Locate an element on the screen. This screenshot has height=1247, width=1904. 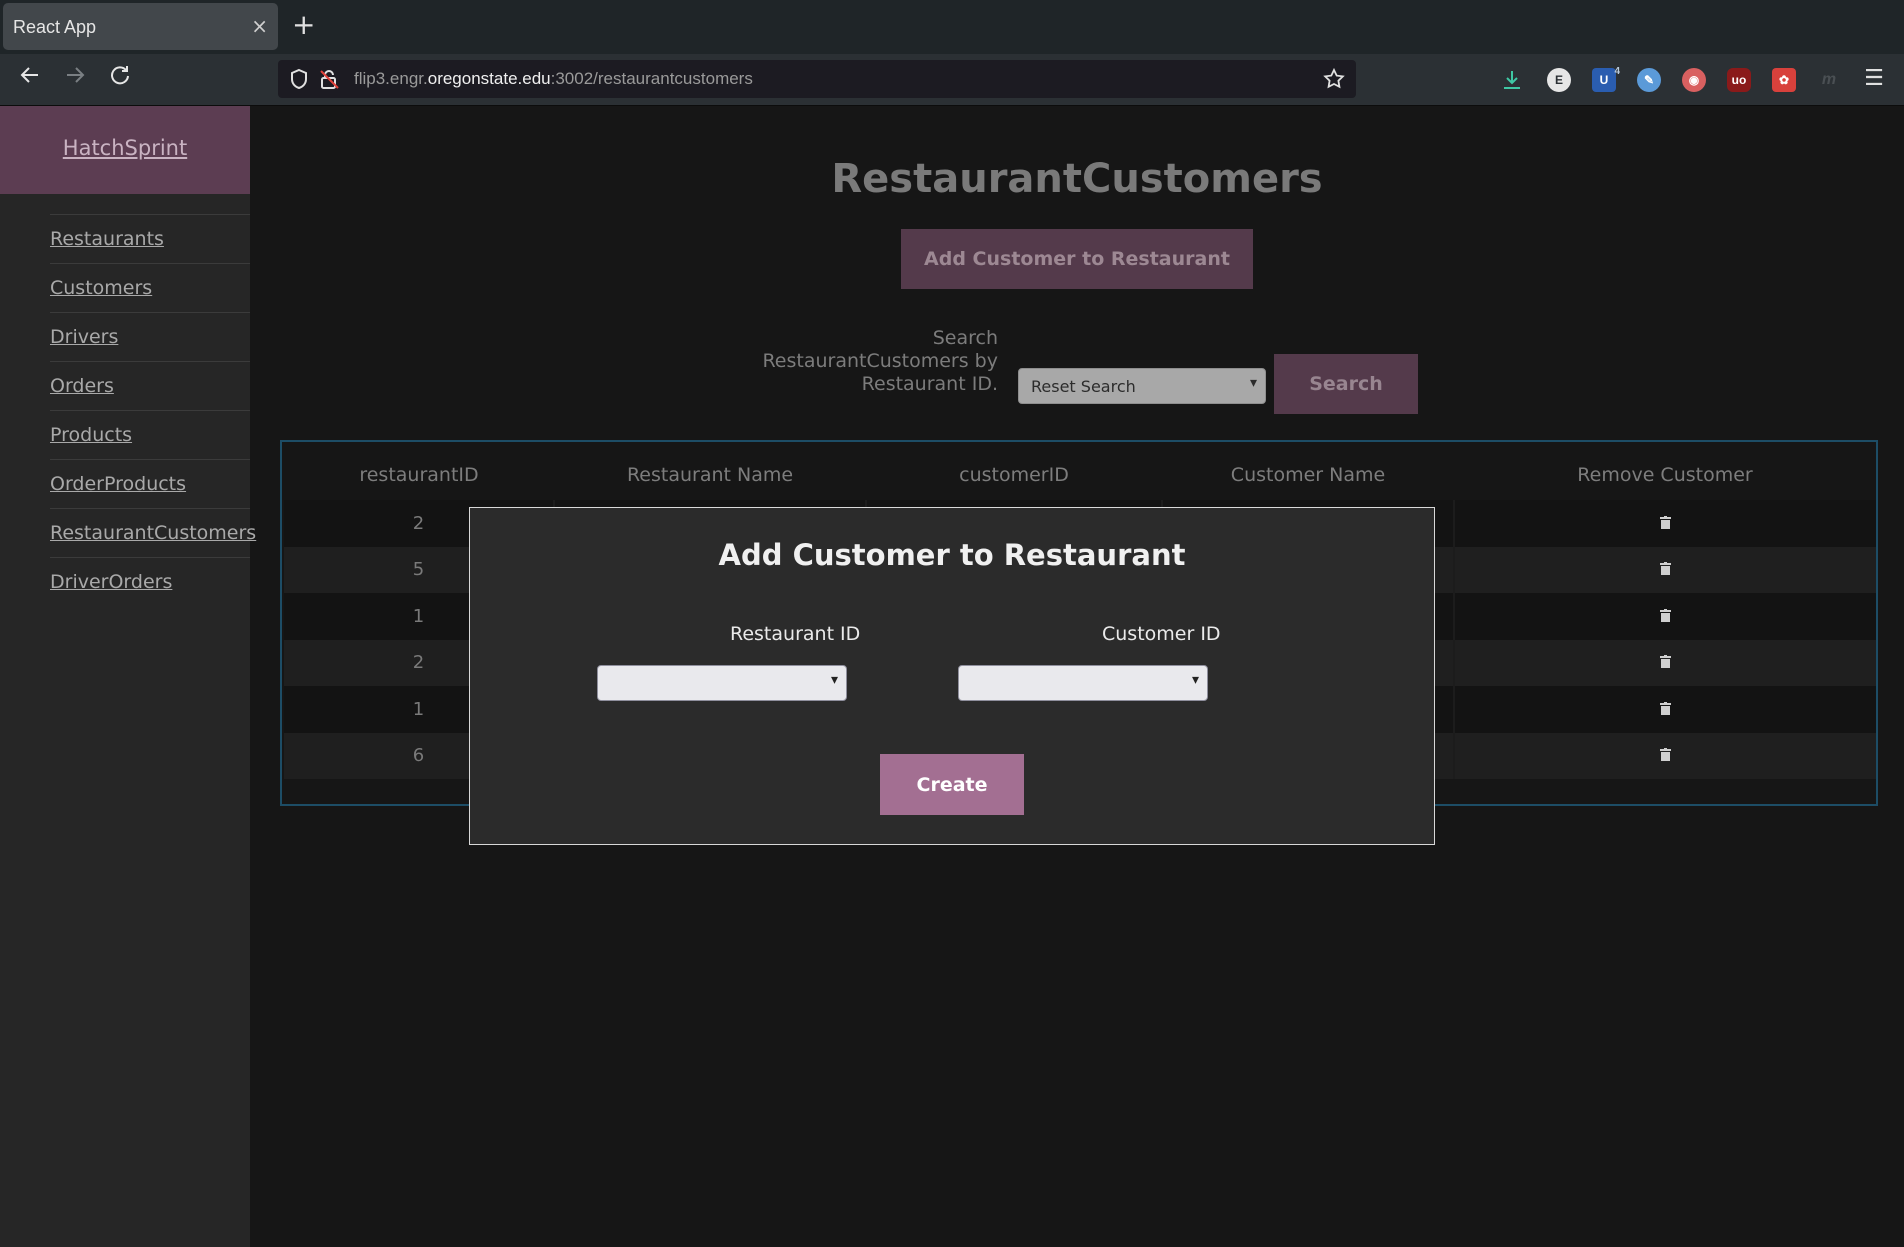
tab-close-icon: × is located at coordinates (259, 26).